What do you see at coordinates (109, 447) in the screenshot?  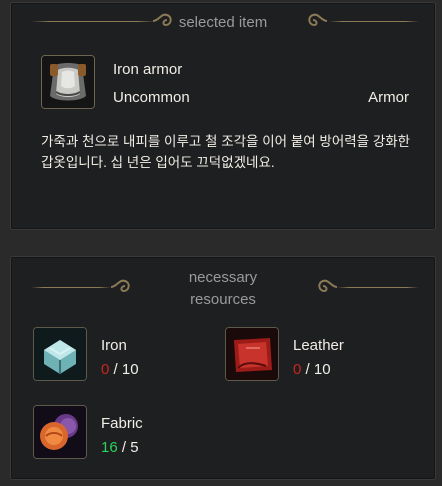 I see `resource-have-fabric: 16` at bounding box center [109, 447].